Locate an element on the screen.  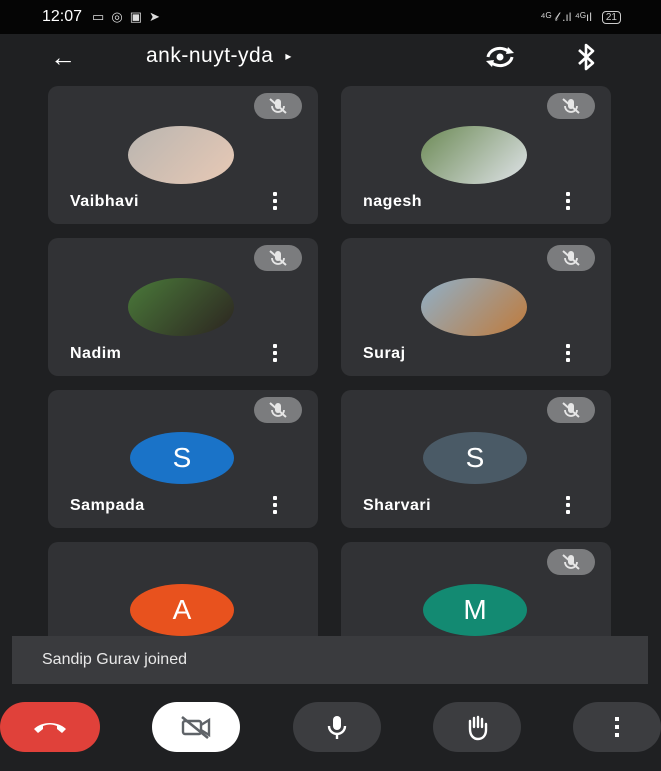
bluetooth-audio-icon is located at coordinates (586, 57).